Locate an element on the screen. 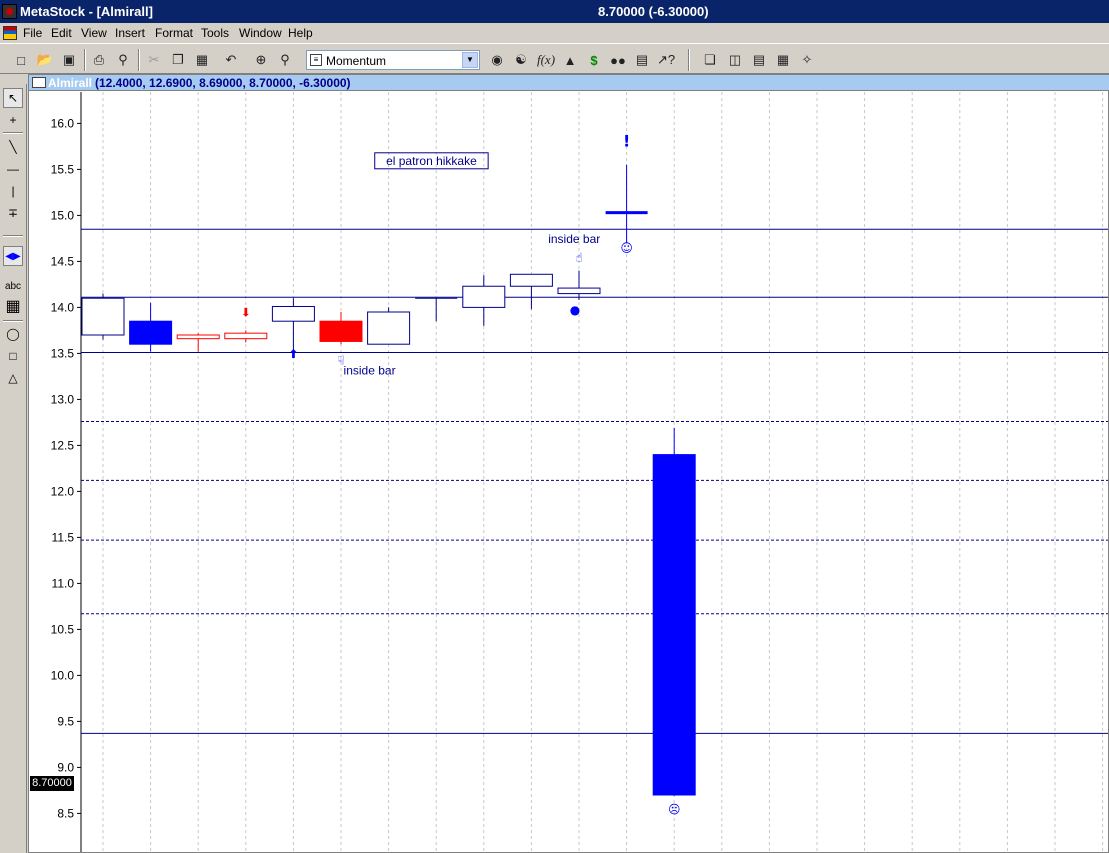  indicator-chart-icon: ≡ is located at coordinates (316, 60).